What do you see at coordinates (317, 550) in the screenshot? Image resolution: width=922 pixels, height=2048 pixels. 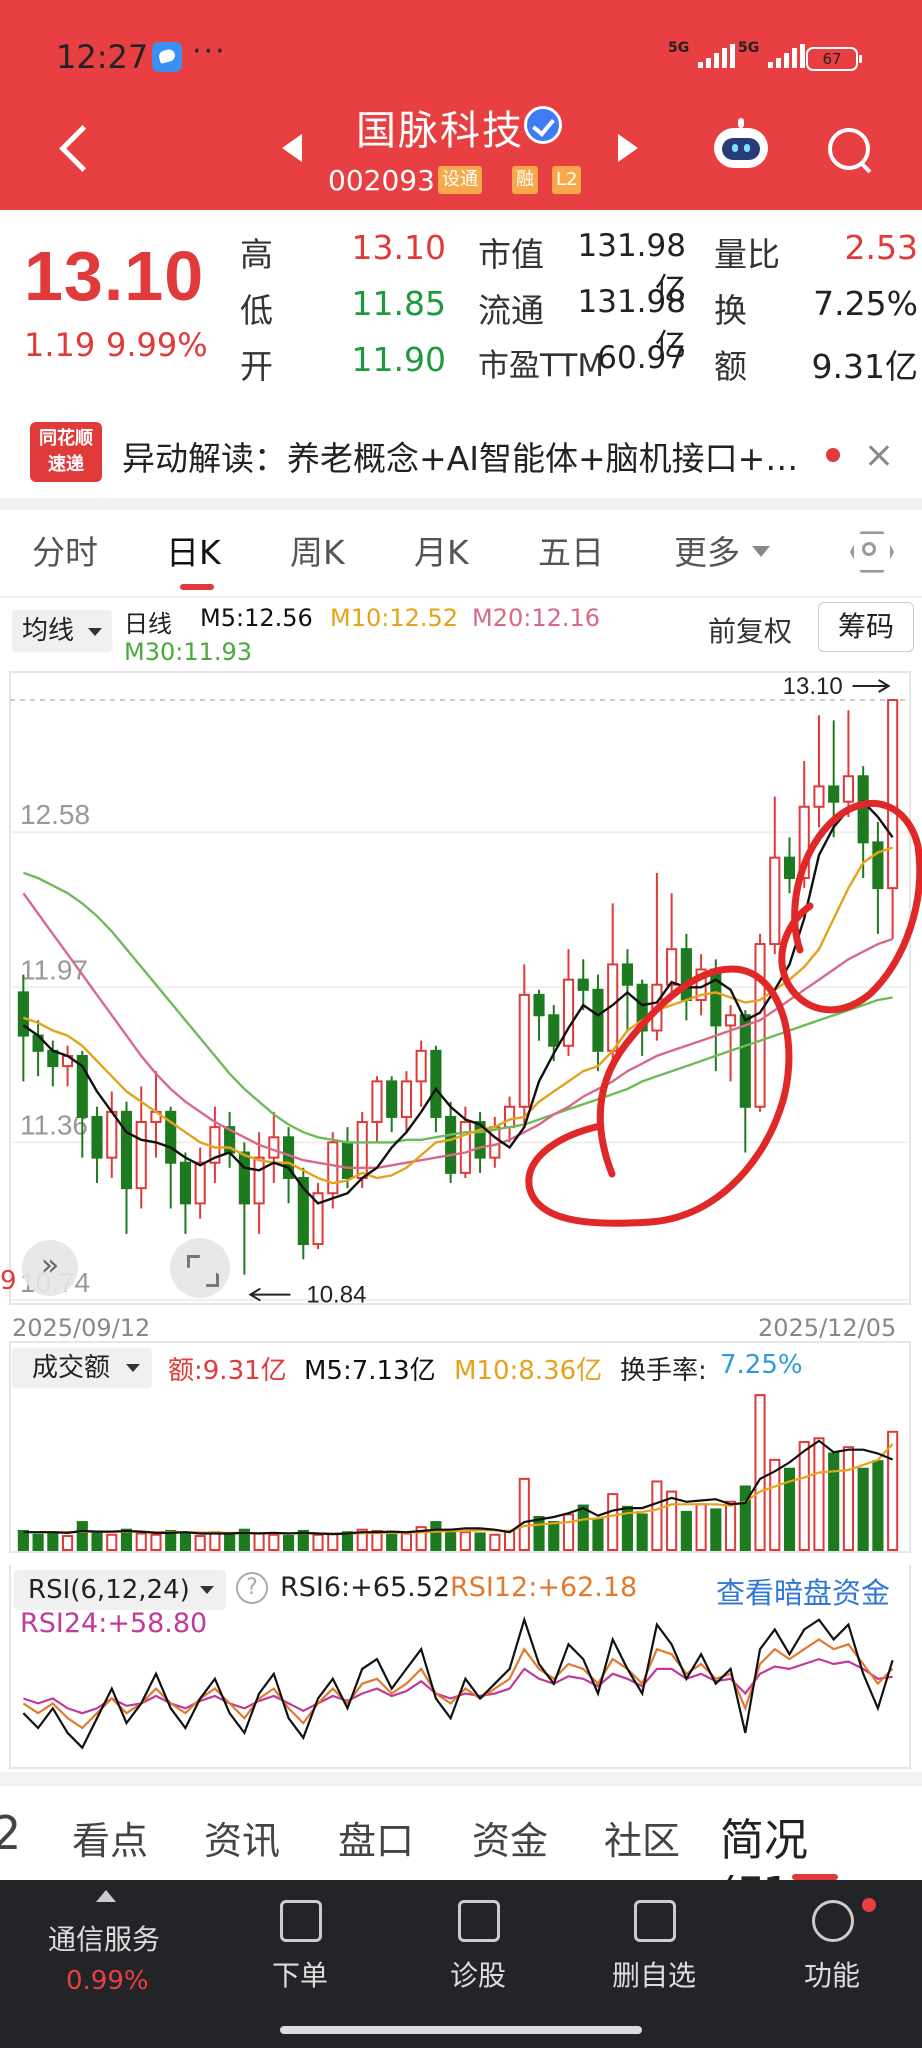 I see `tab-weekly-k: 周K` at bounding box center [317, 550].